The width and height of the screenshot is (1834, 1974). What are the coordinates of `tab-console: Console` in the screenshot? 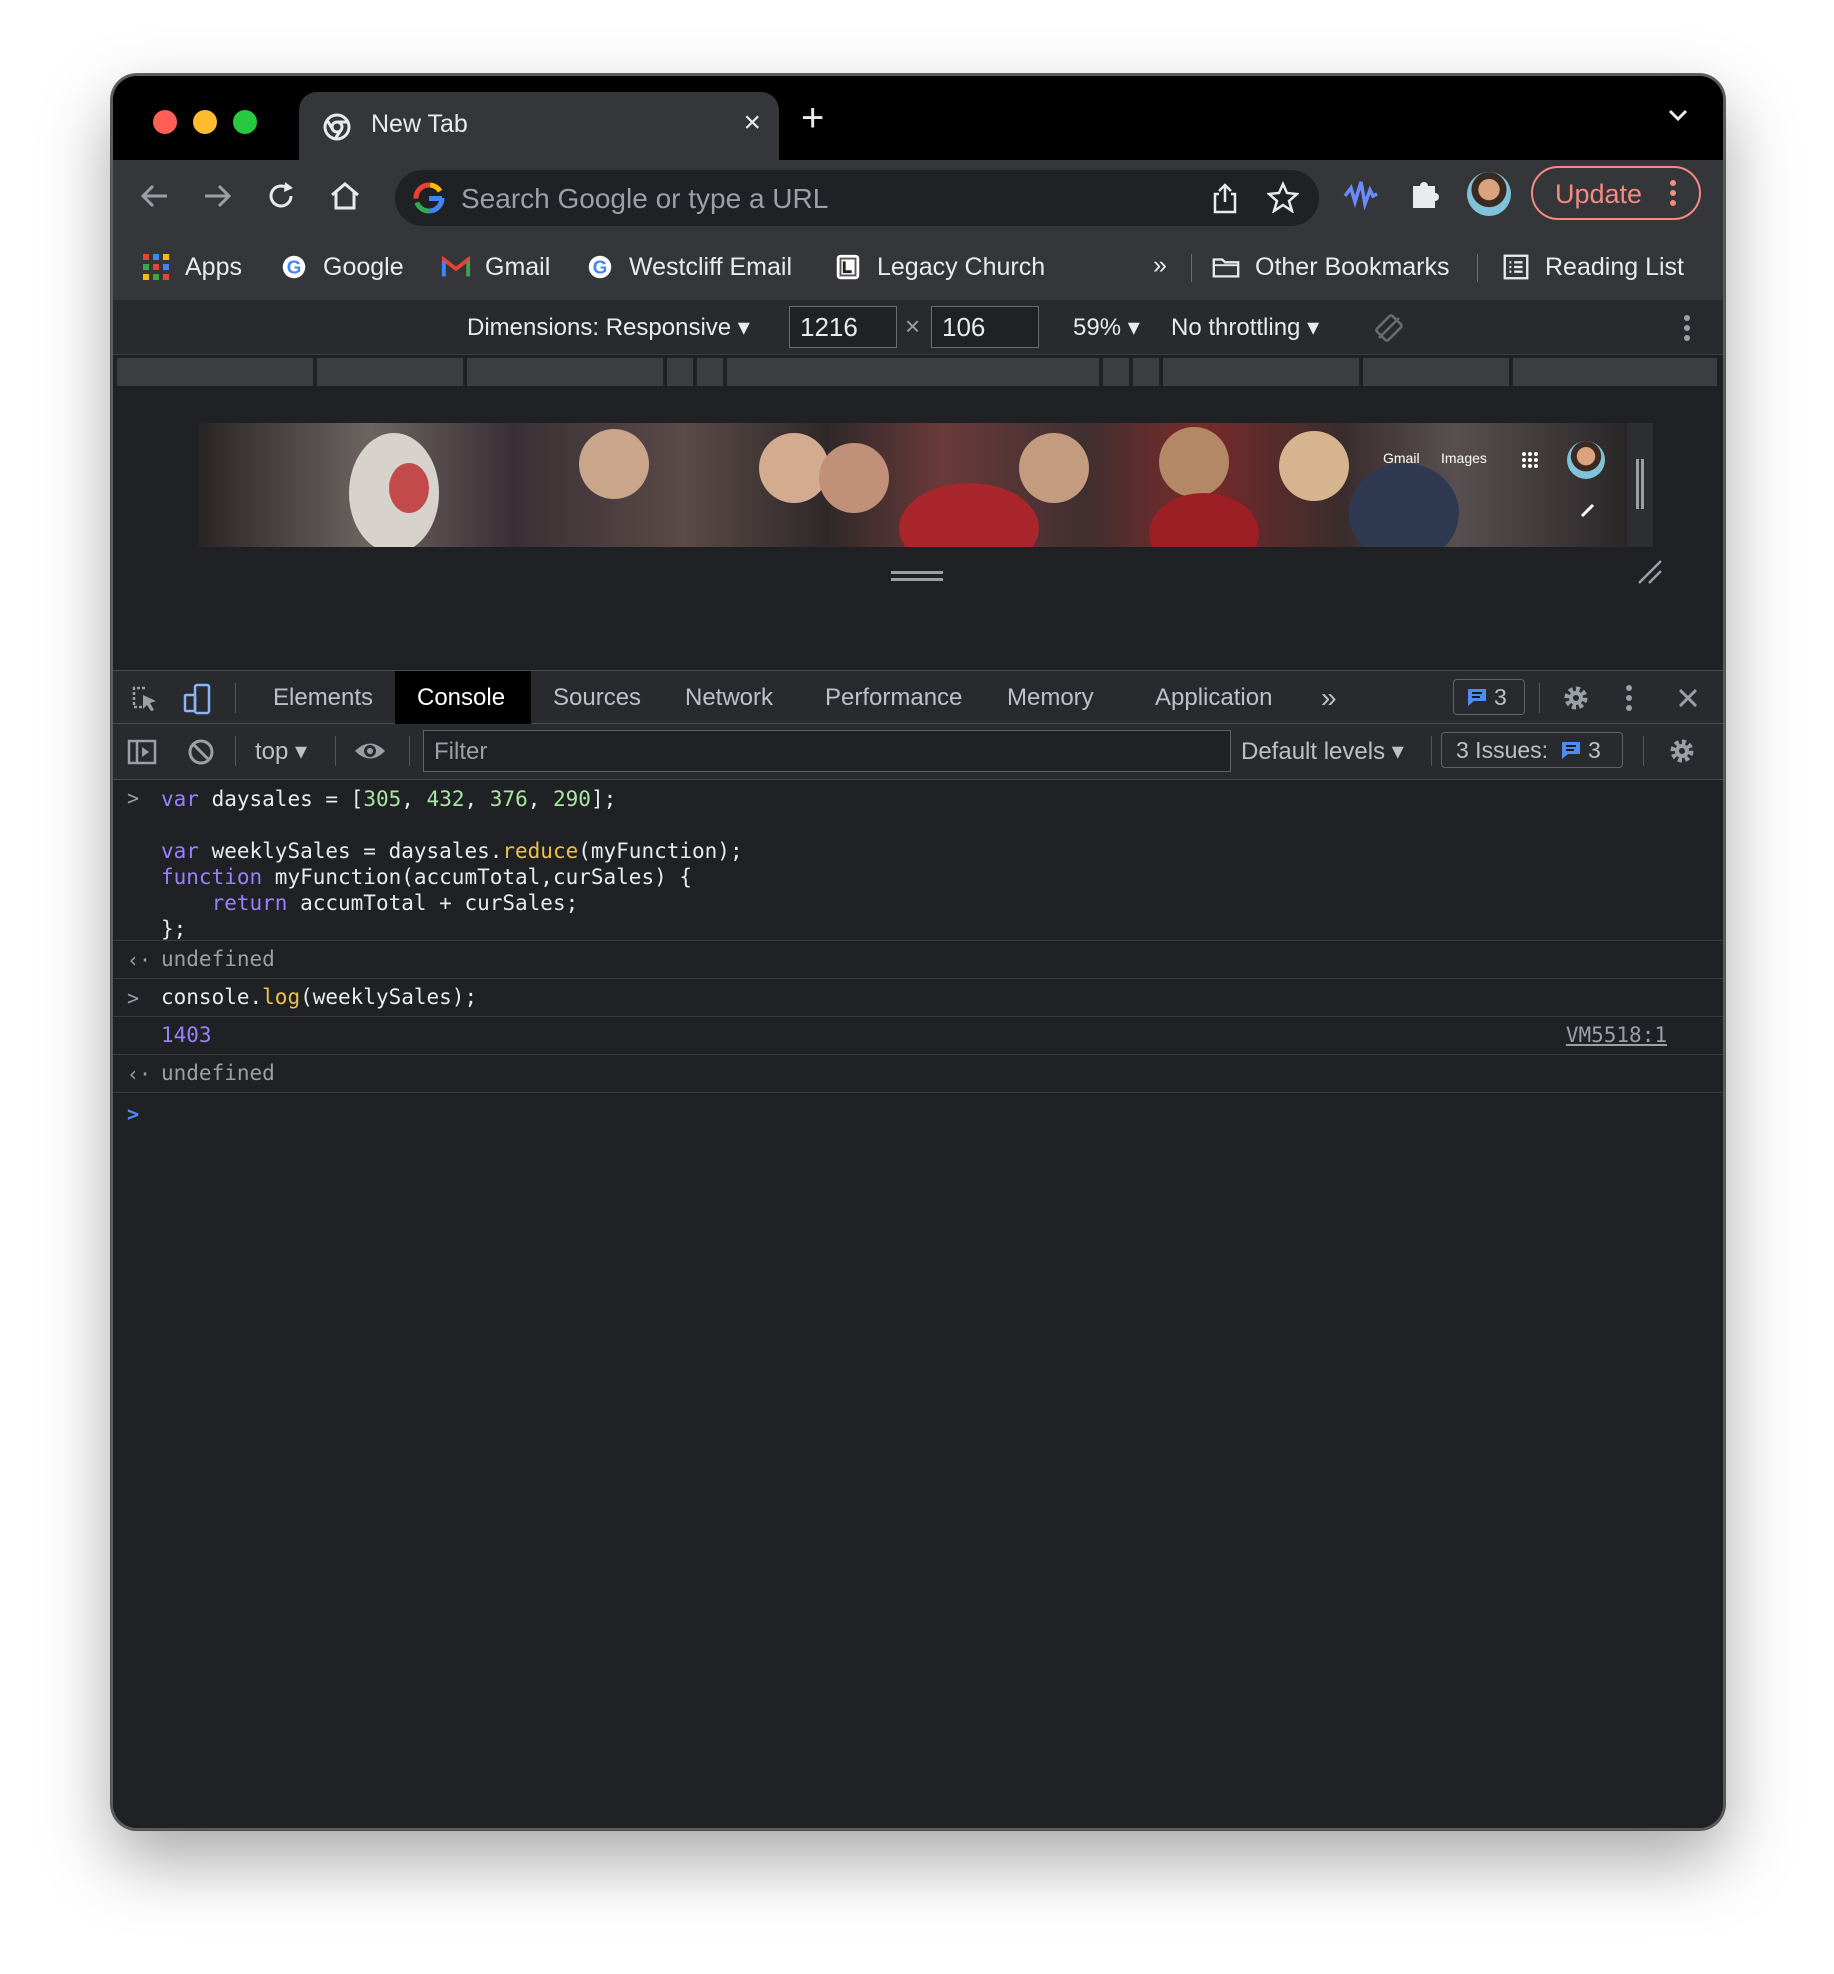 It's located at (463, 697).